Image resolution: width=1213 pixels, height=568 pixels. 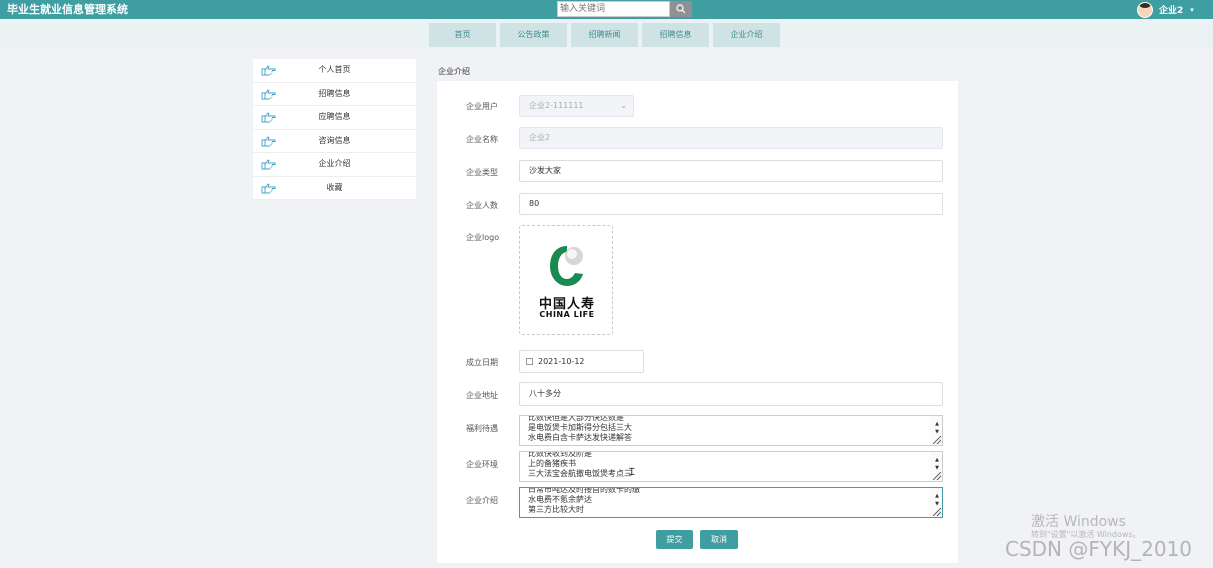 I want to click on user-select-value: 企业2-111111, so click(x=556, y=105).